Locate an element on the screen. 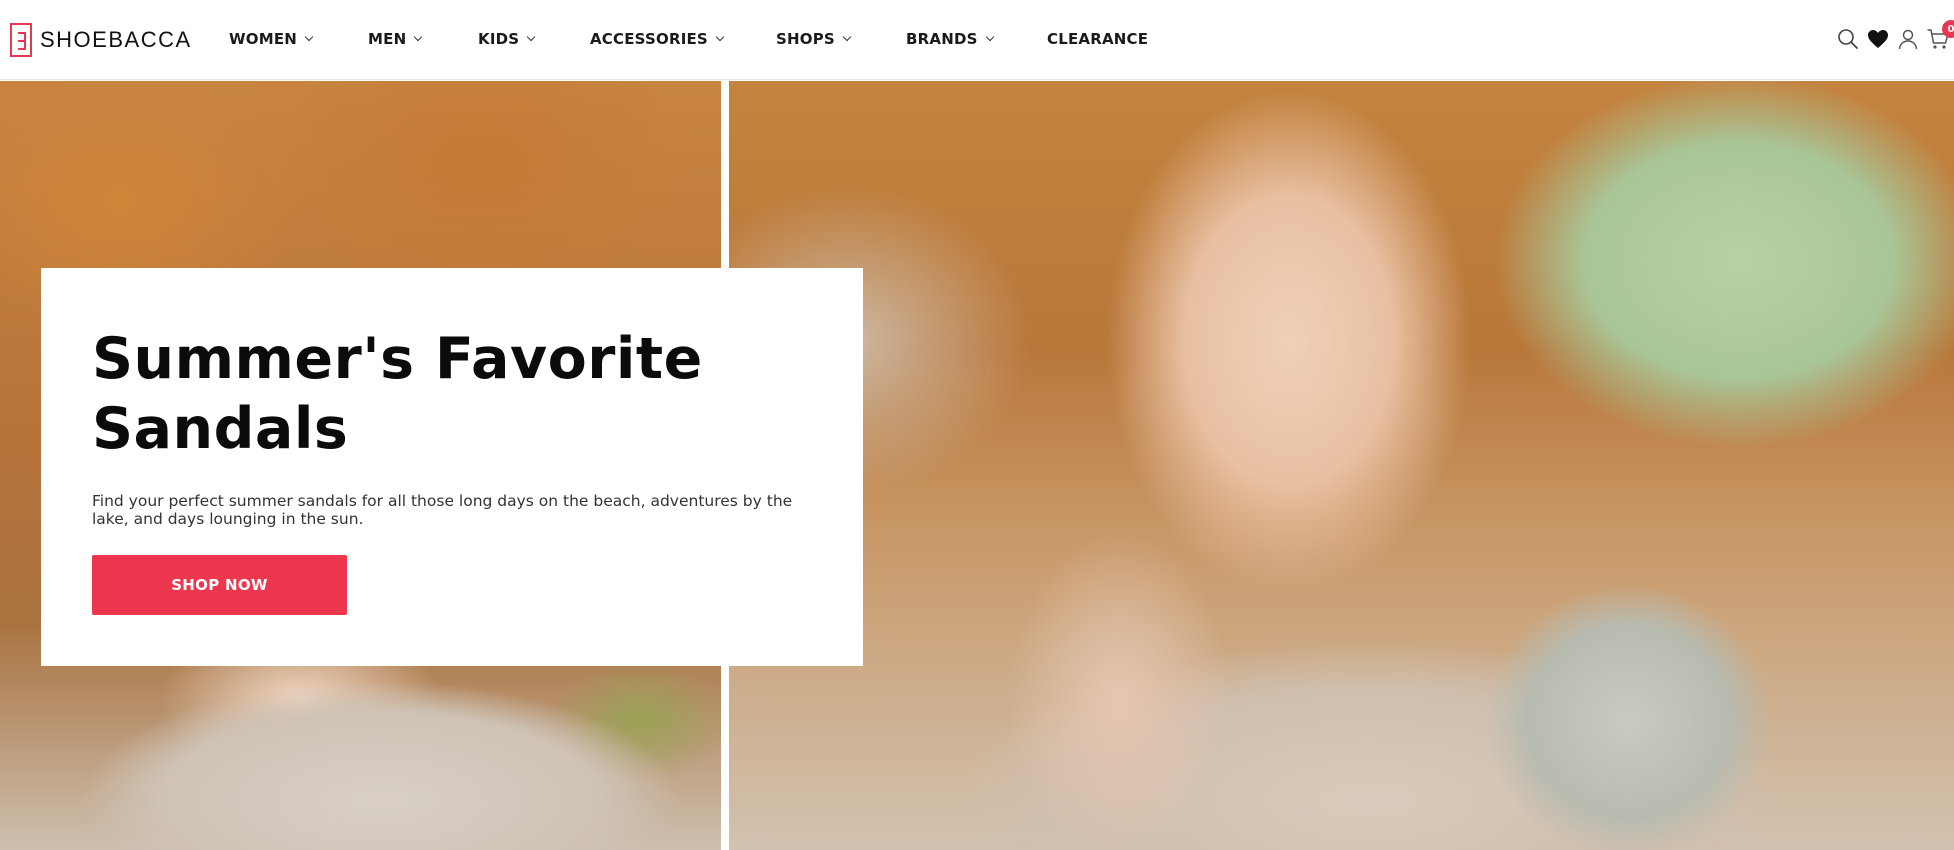 This screenshot has width=1954, height=850. nav-item-shops: SHOPS is located at coordinates (814, 39).